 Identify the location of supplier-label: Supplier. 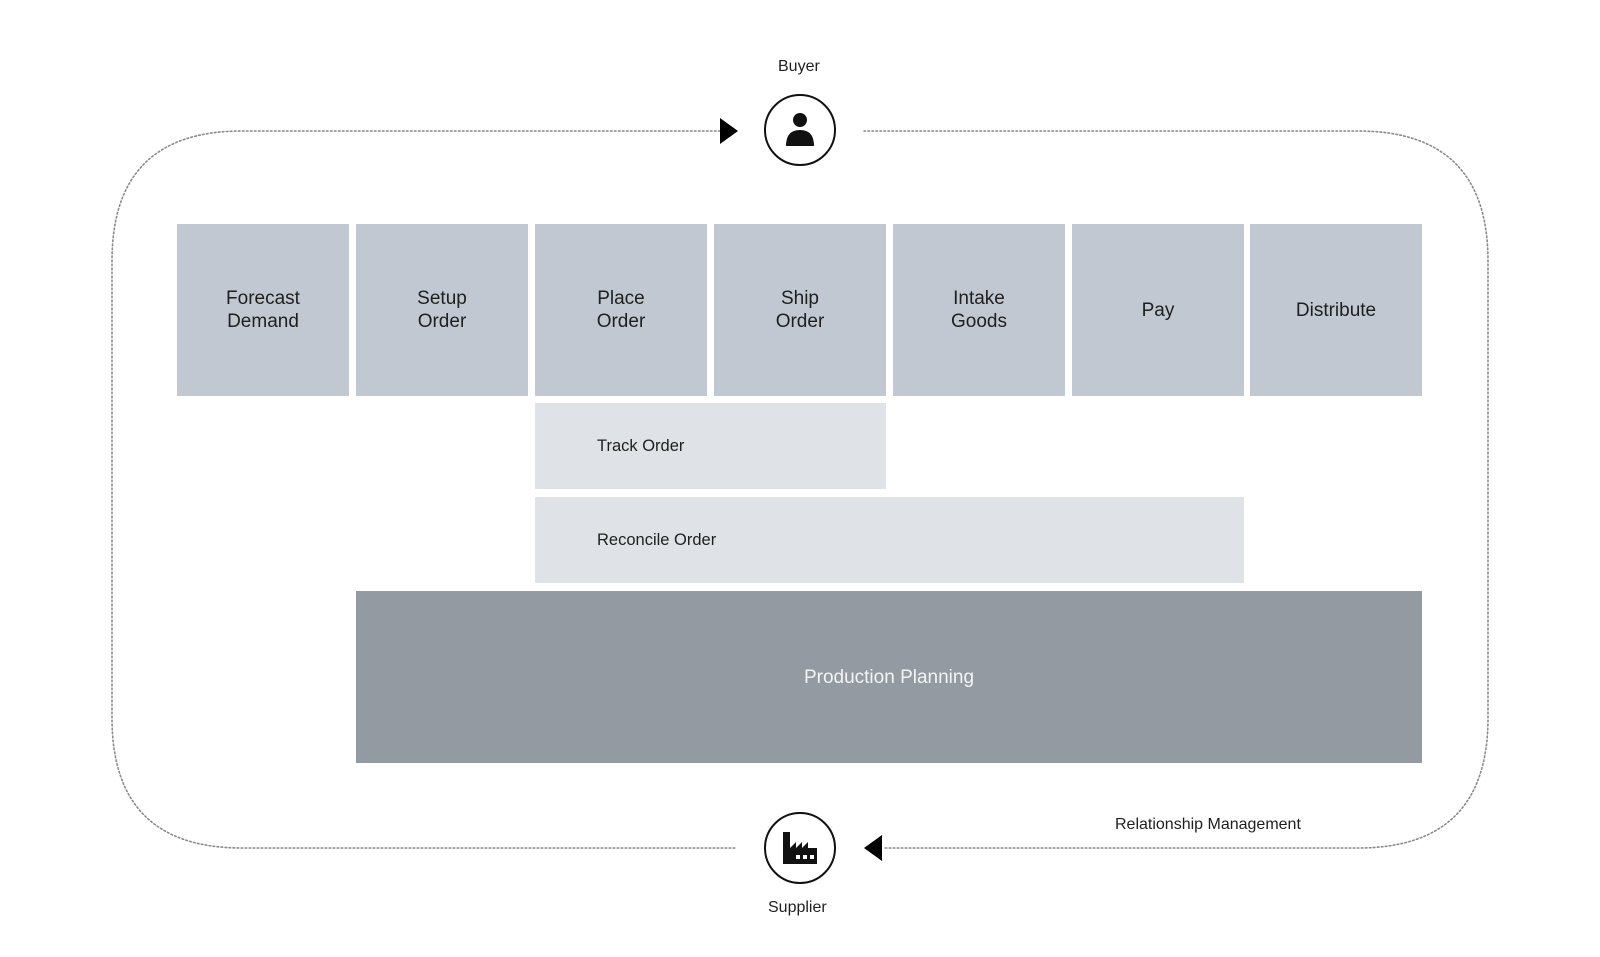
(797, 907).